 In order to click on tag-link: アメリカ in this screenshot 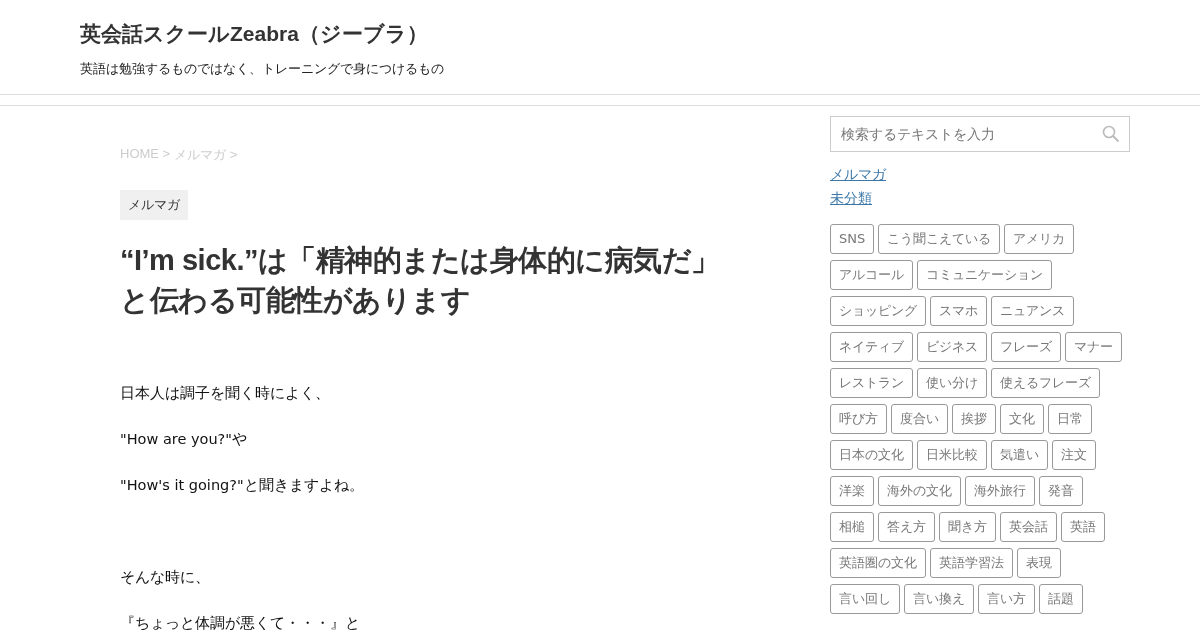, I will do `click(1039, 239)`.